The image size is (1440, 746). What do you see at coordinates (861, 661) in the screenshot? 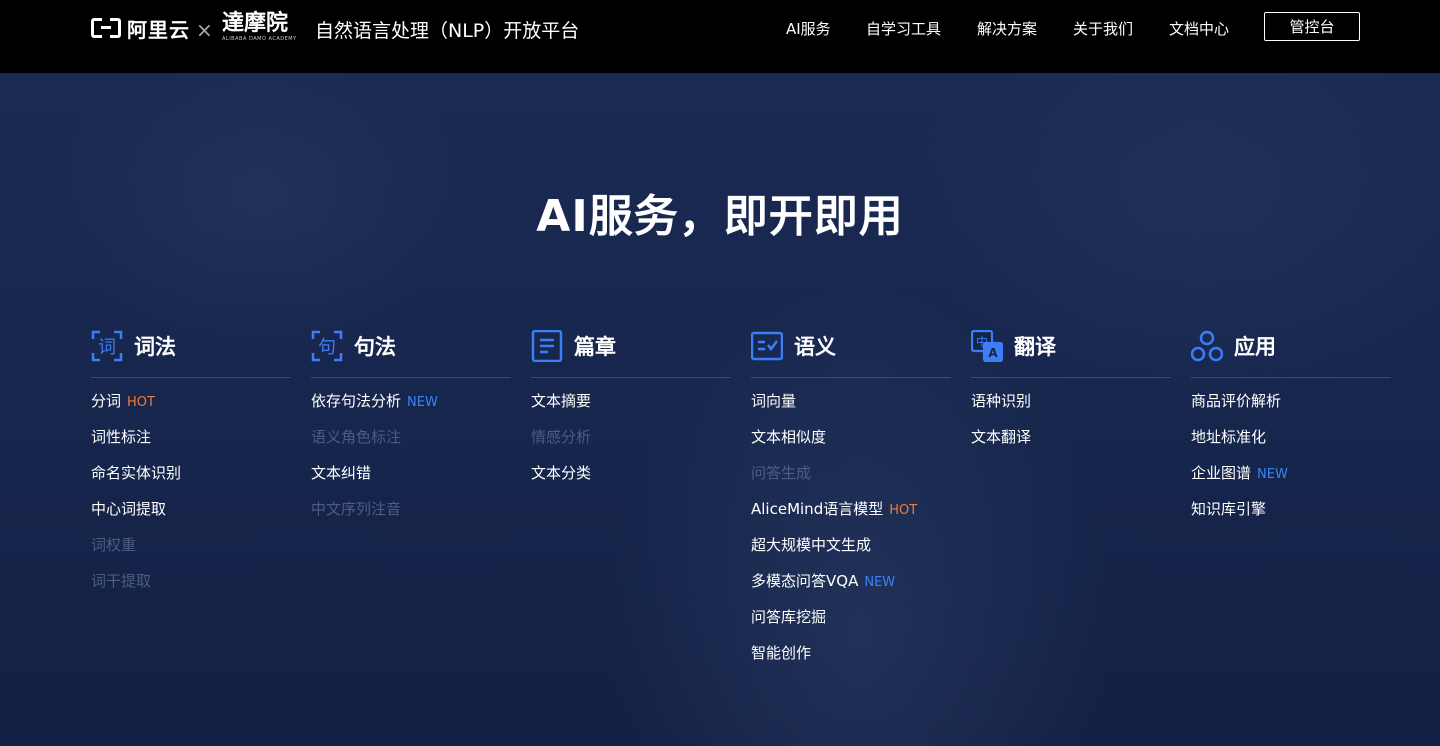
I see `service-item-smart-writing: 智能创作` at bounding box center [861, 661].